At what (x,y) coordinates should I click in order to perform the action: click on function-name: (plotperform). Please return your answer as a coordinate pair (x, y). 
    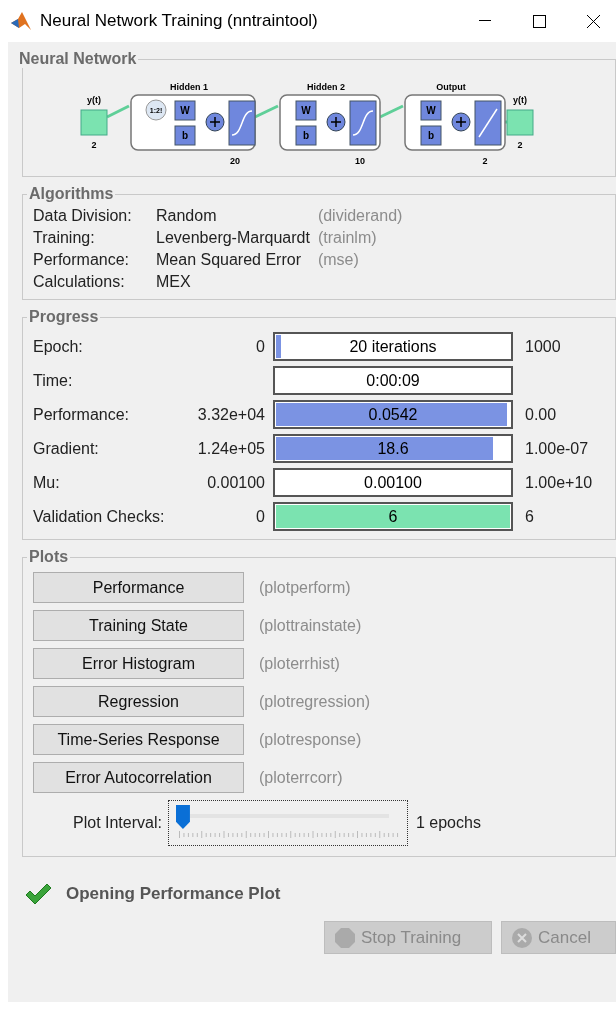
    Looking at the image, I should click on (305, 587).